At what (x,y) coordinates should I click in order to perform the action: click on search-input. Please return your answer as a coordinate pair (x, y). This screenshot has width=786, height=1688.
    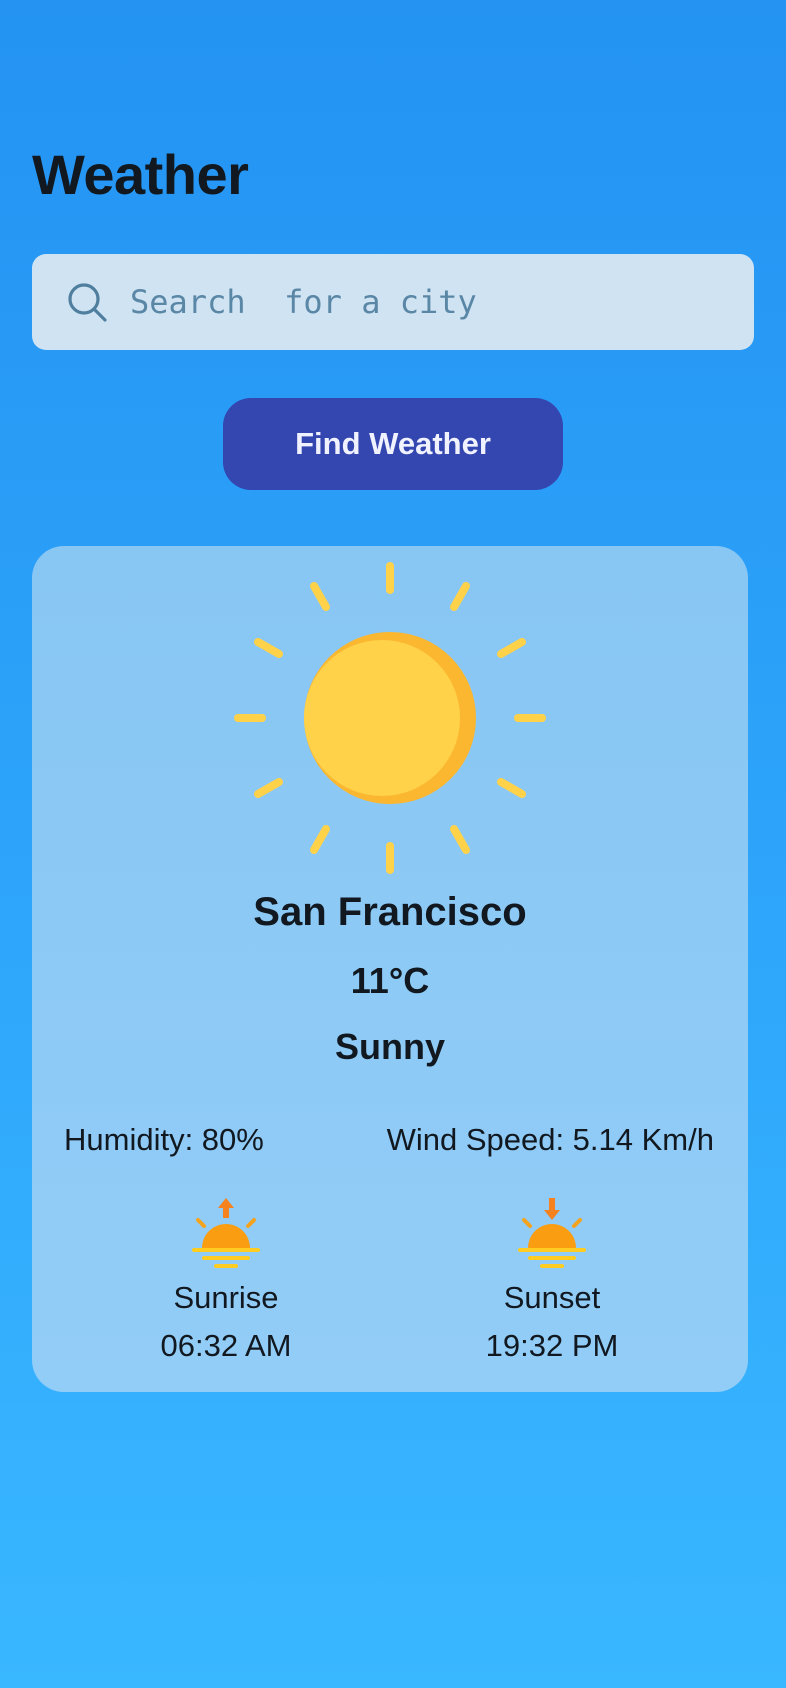
    Looking at the image, I should click on (420, 302).